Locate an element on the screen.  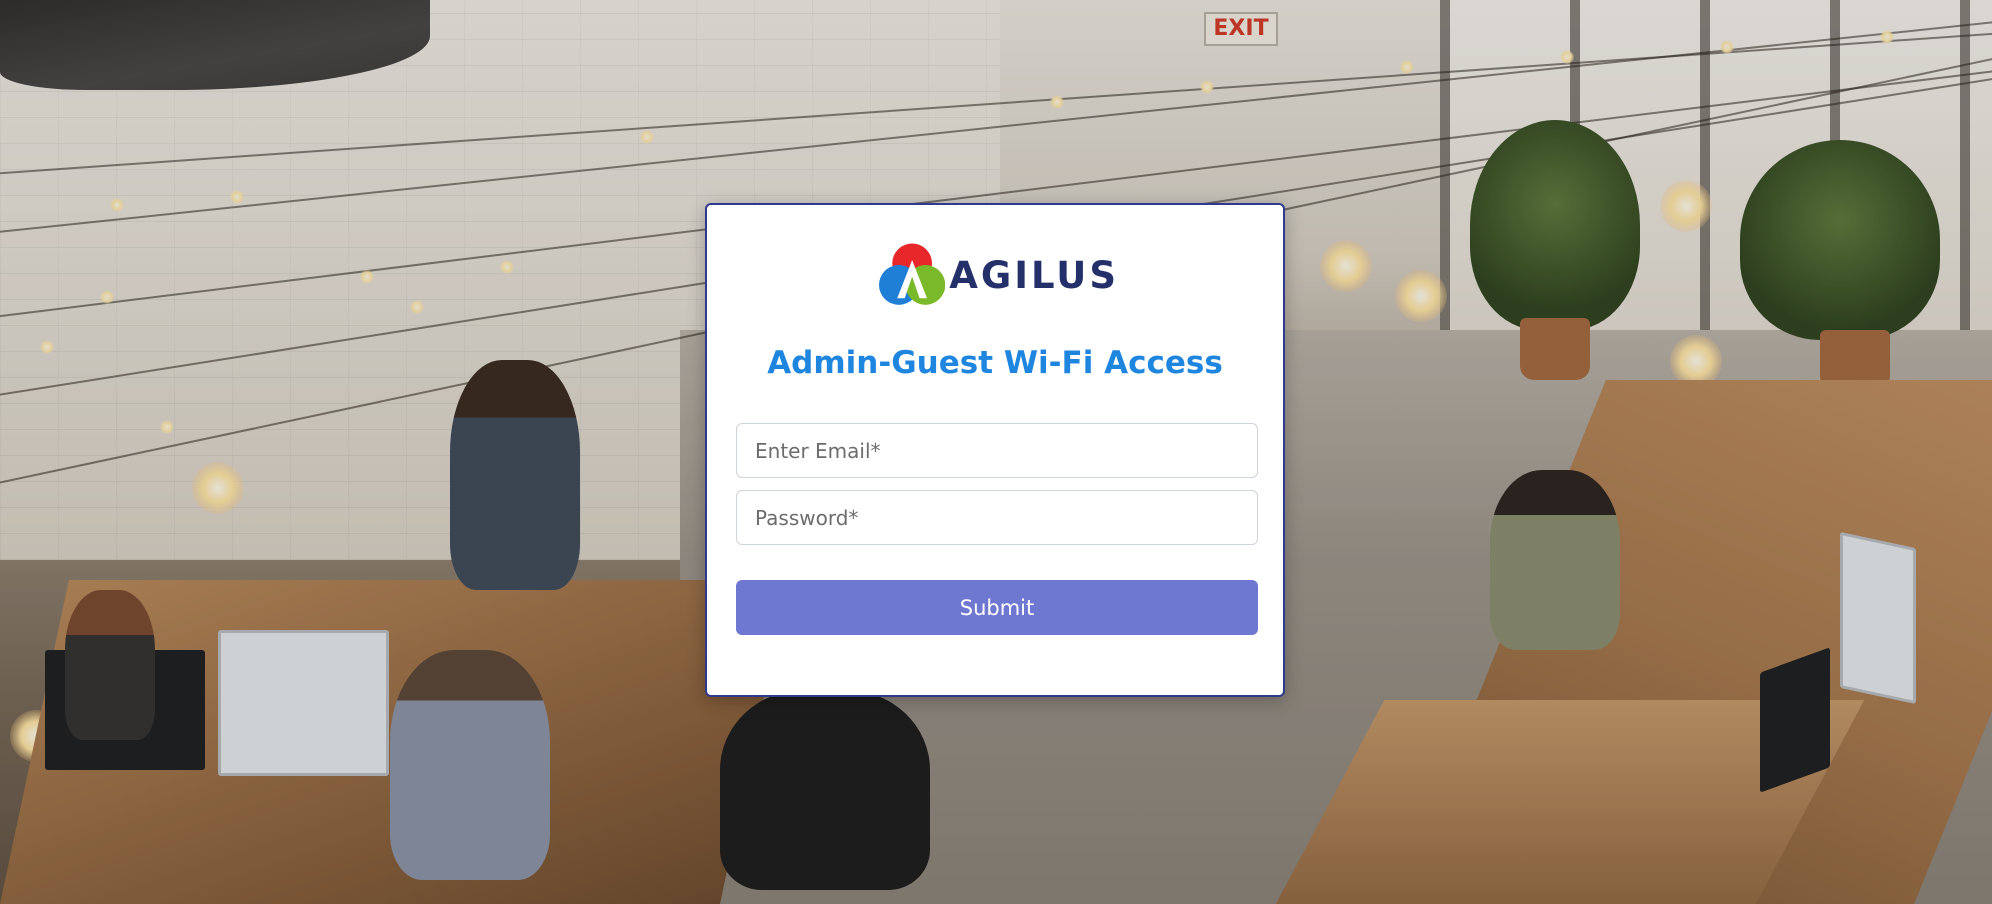
logo-wordmark: AGILUS is located at coordinates (1034, 275).